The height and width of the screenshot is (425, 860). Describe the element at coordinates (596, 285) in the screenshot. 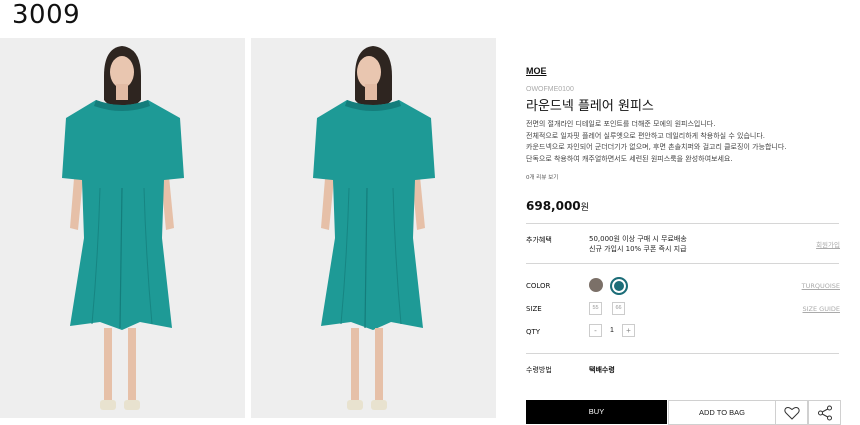

I see `color-swatch-brown` at that location.